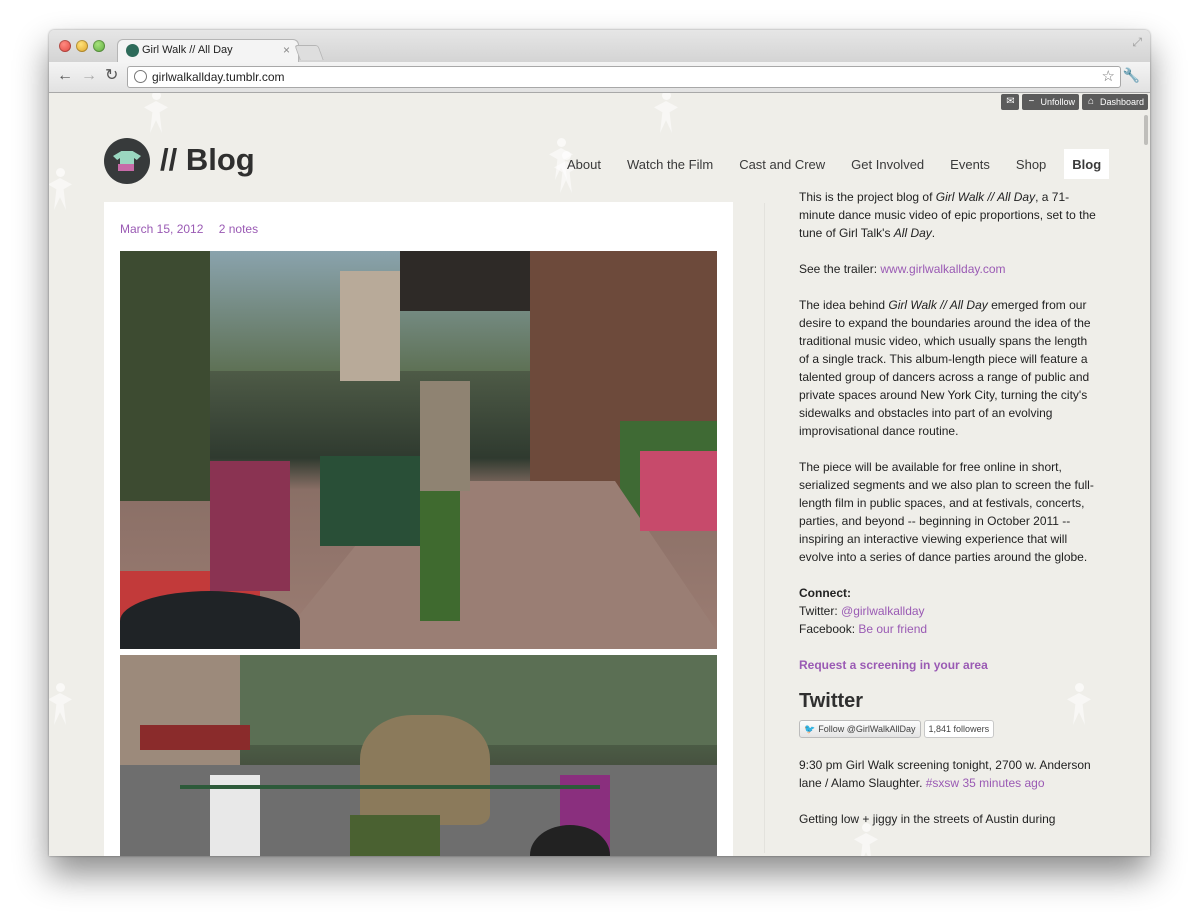 The image size is (1200, 924). Describe the element at coordinates (286, 50) in the screenshot. I see `tab-close-icon: ×` at that location.